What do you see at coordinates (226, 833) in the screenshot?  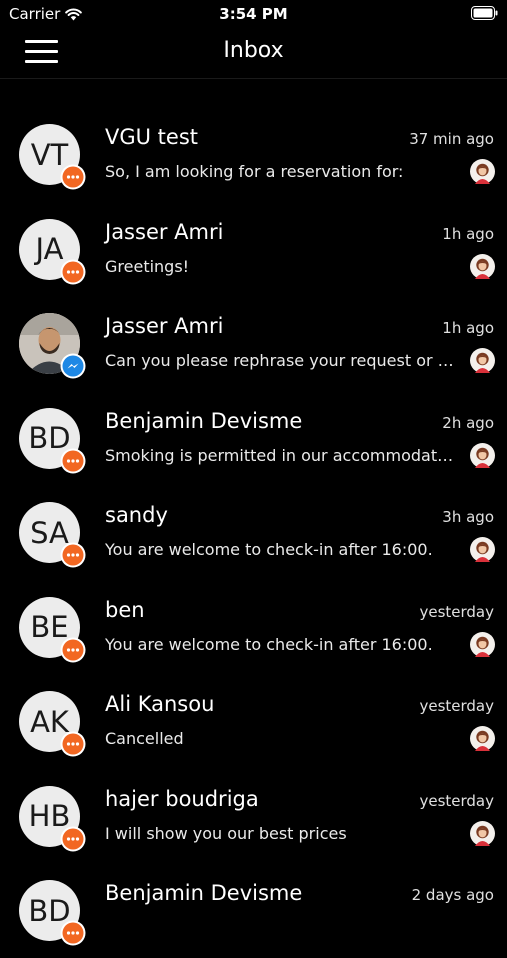 I see `message-preview: I will show you our best prices` at bounding box center [226, 833].